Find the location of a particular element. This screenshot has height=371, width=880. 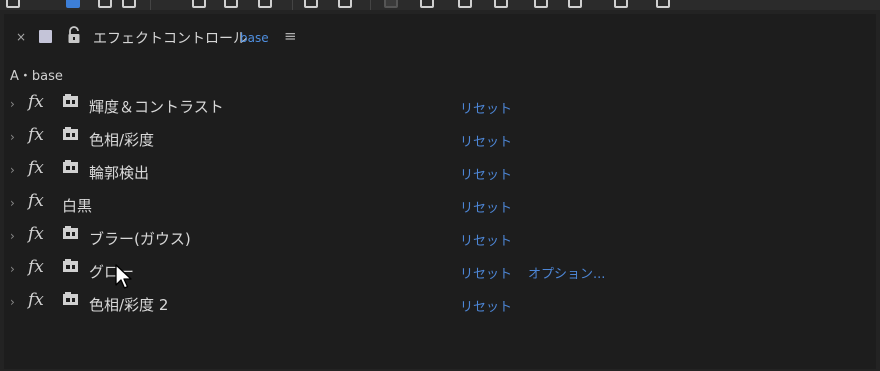

effect-row: › fx 輪郭検出 リセット is located at coordinates (429, 171).